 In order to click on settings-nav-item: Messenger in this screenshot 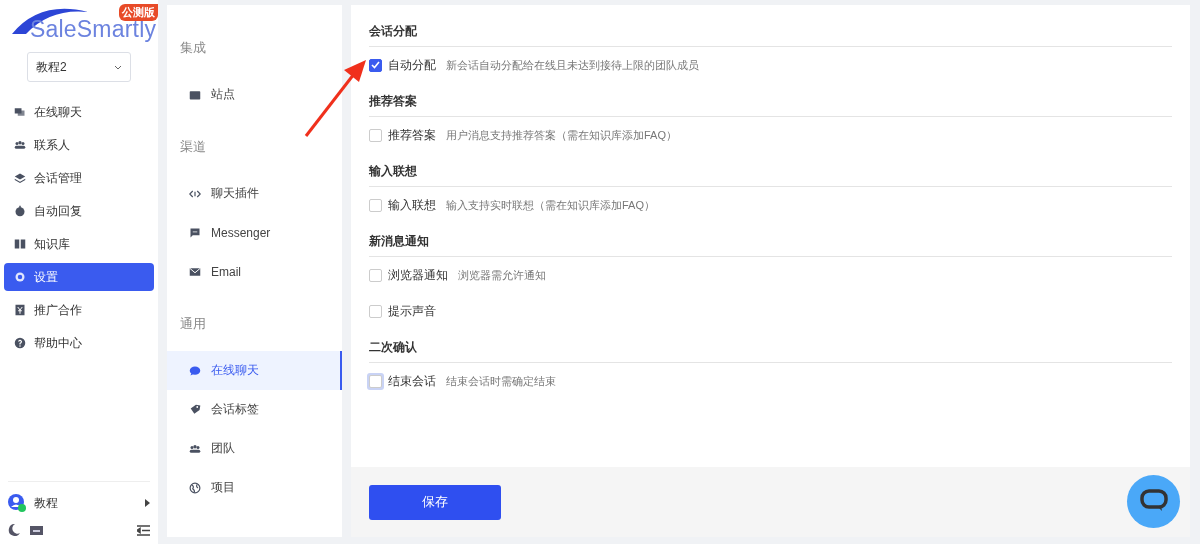, I will do `click(254, 232)`.